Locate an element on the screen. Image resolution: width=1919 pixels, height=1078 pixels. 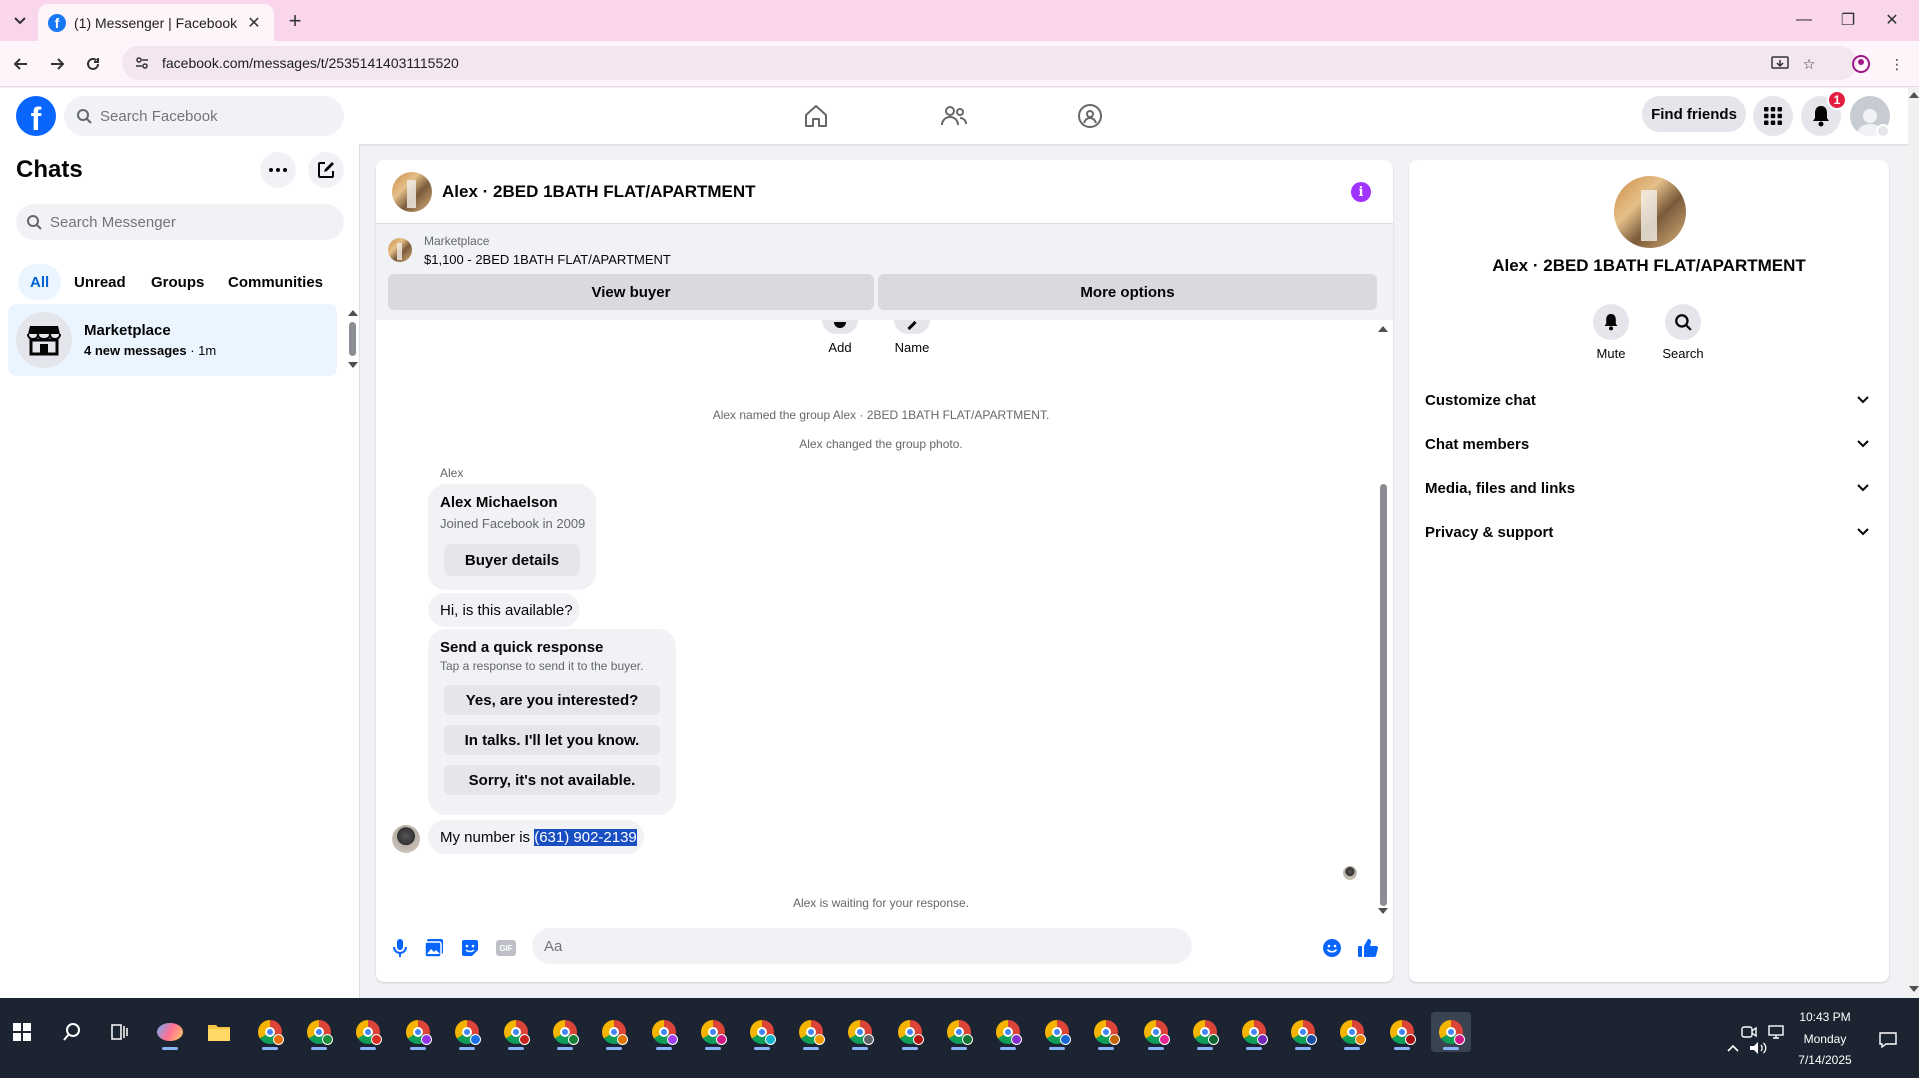
restore-icon: ❐ is located at coordinates (1848, 20).